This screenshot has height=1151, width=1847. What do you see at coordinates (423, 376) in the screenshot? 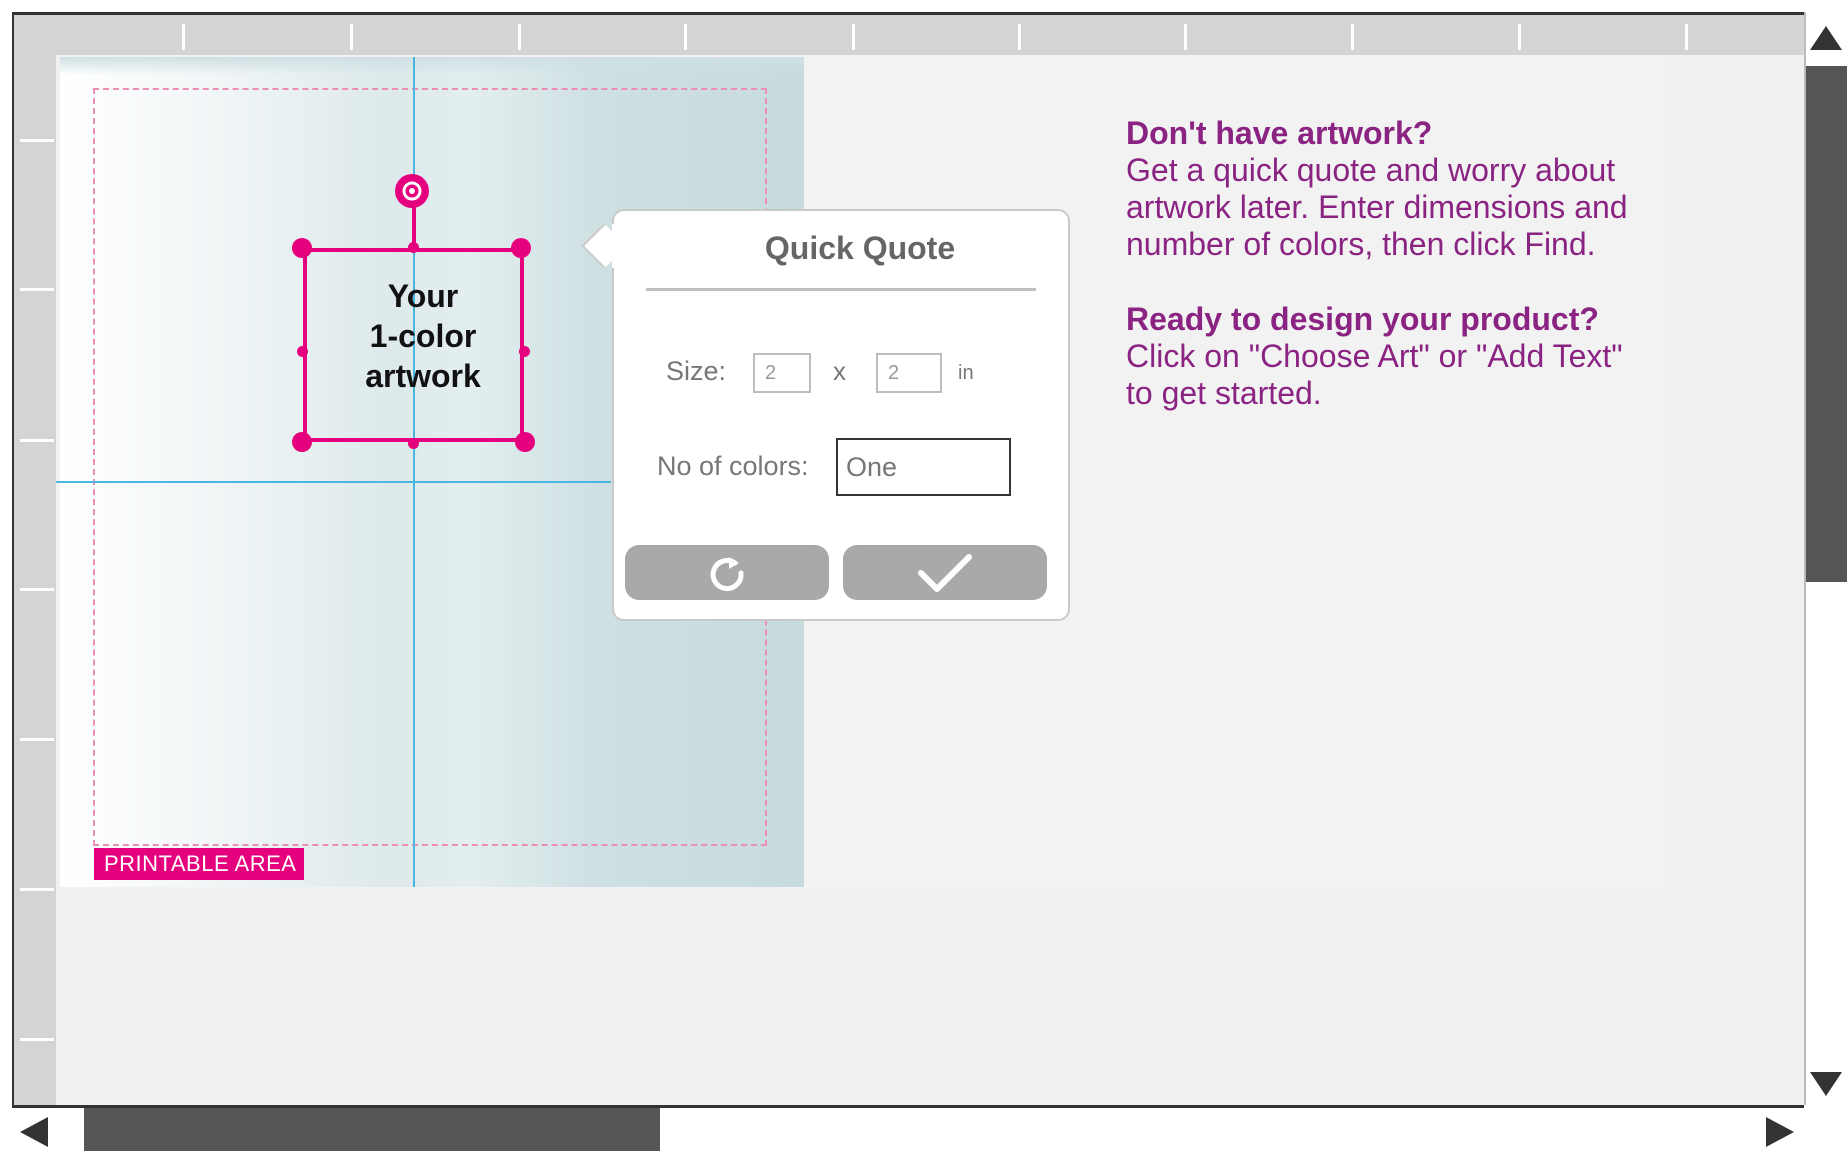
I see `artwork-text-line: artwork` at bounding box center [423, 376].